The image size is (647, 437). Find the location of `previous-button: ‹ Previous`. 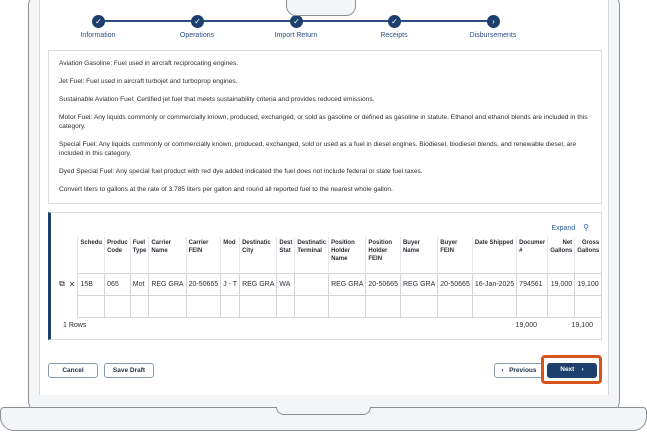

previous-button: ‹ Previous is located at coordinates (519, 370).